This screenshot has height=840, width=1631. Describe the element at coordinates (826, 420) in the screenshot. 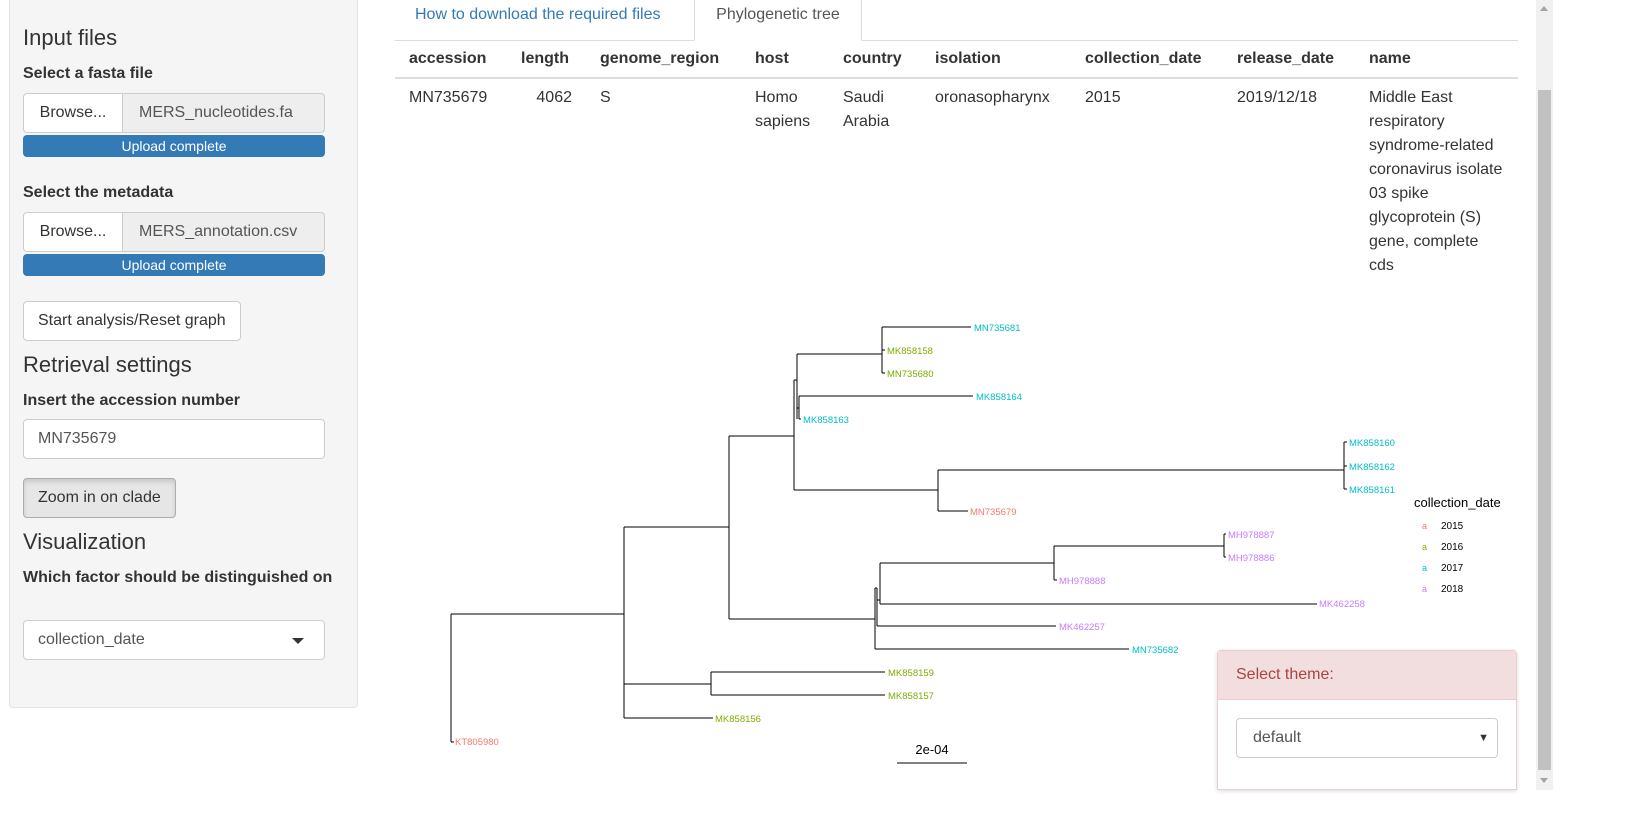

I see `tip-label: MK858163` at that location.